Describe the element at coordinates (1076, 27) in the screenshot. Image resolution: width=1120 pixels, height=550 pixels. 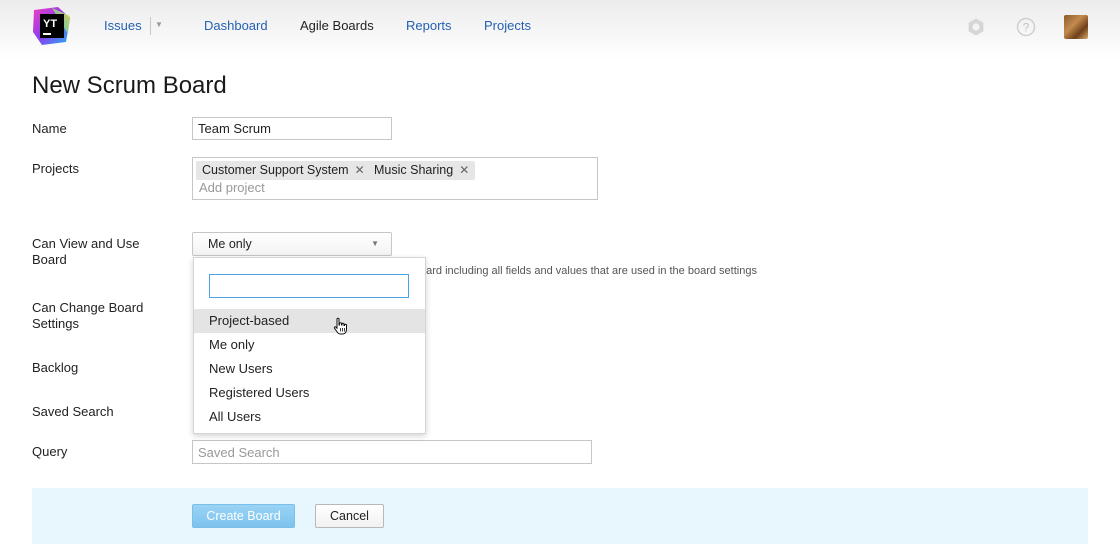
I see `user-avatar` at that location.